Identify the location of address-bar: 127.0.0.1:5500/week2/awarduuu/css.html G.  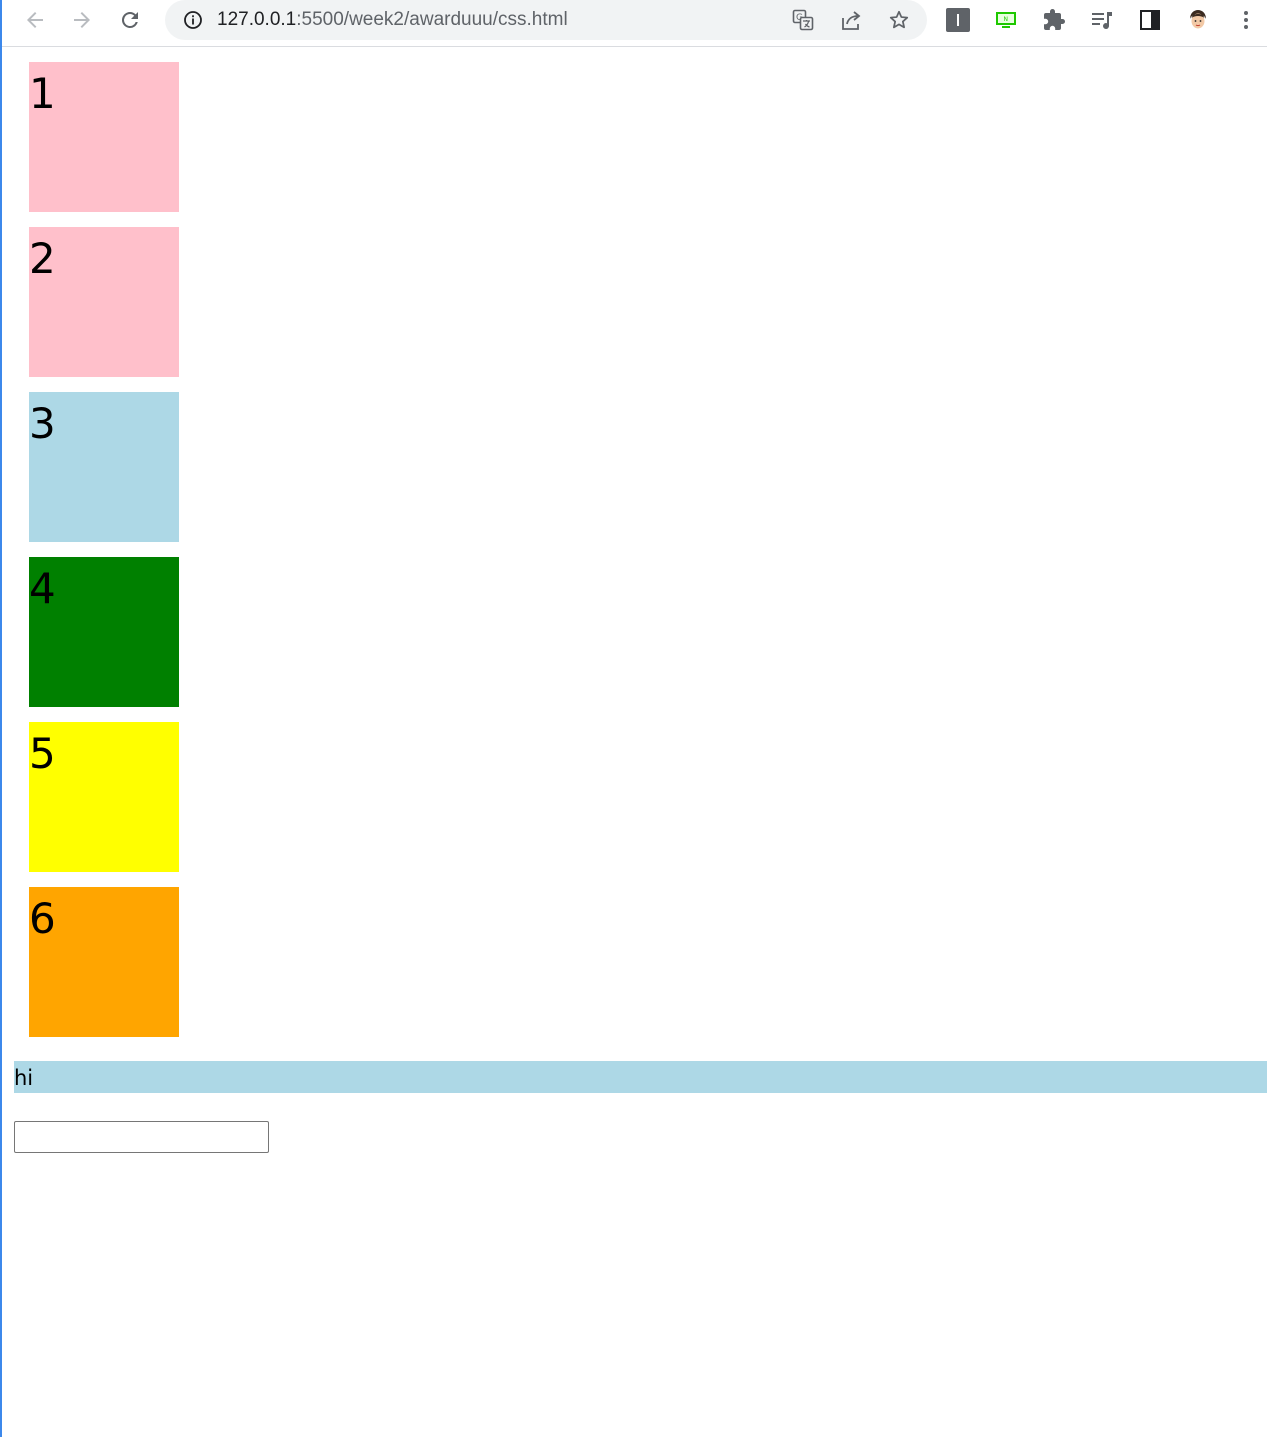
(546, 20).